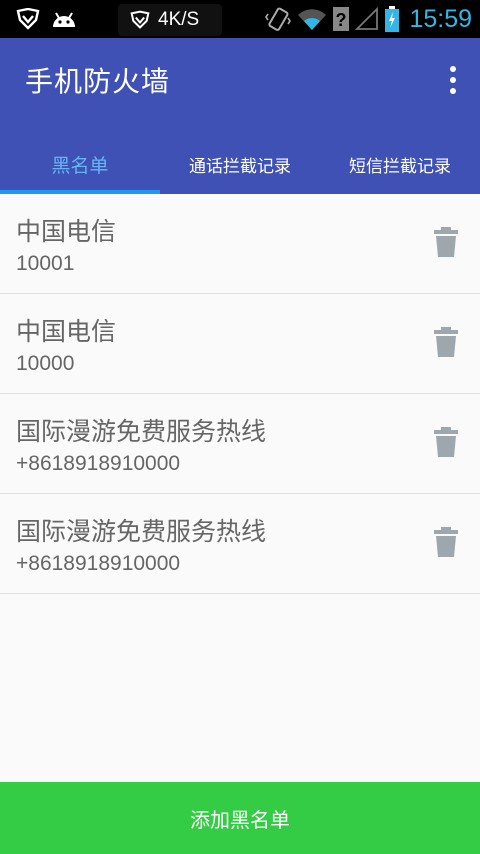 This screenshot has height=854, width=480. I want to click on clock: 15:59, so click(440, 18).